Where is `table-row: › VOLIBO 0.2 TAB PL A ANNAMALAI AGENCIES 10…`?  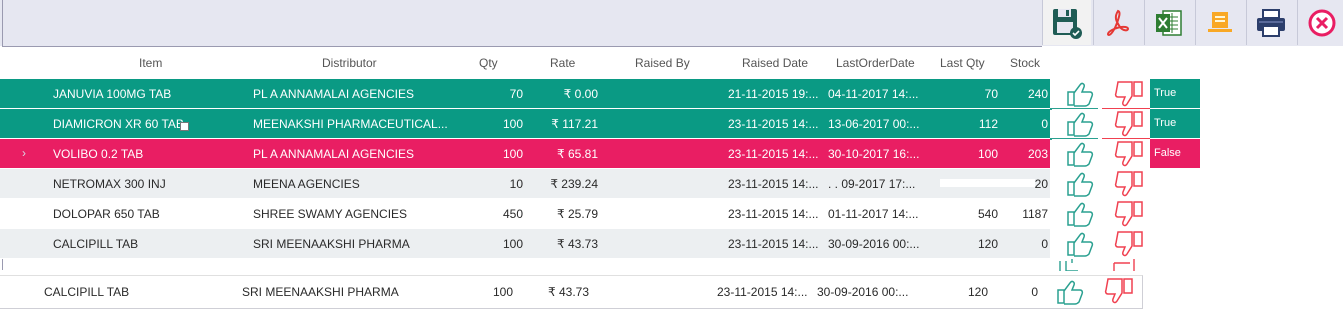
table-row: › VOLIBO 0.2 TAB PL A ANNAMALAI AGENCIES 10… is located at coordinates (600, 154).